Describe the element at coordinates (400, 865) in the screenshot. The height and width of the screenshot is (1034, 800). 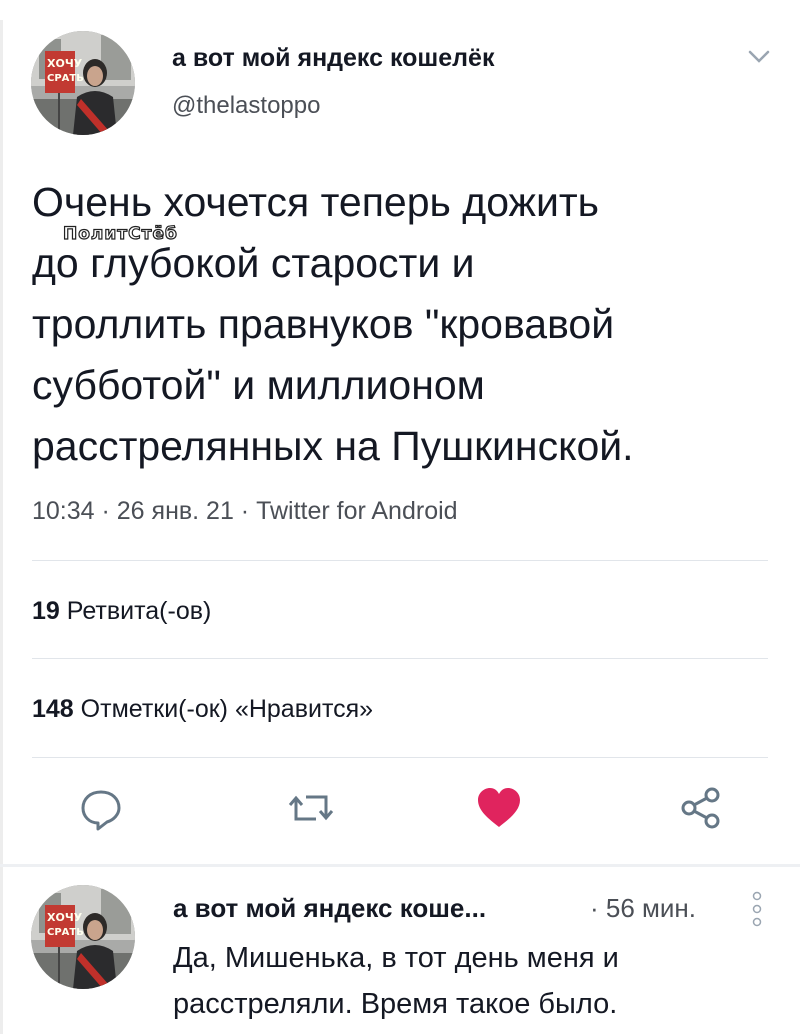
I see `section-divider` at that location.